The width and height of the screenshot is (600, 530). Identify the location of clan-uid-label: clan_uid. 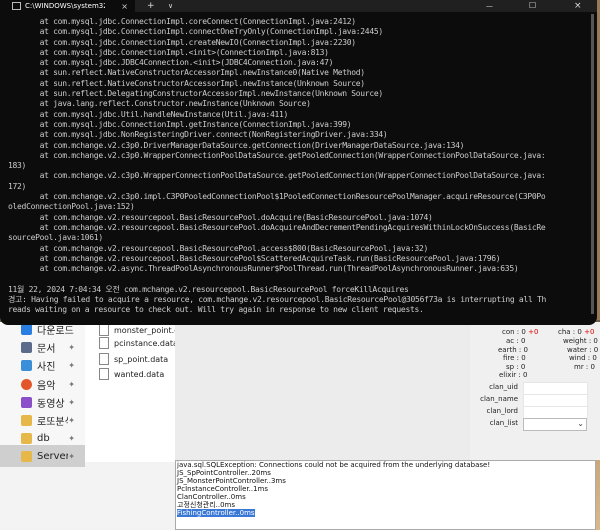
(503, 387).